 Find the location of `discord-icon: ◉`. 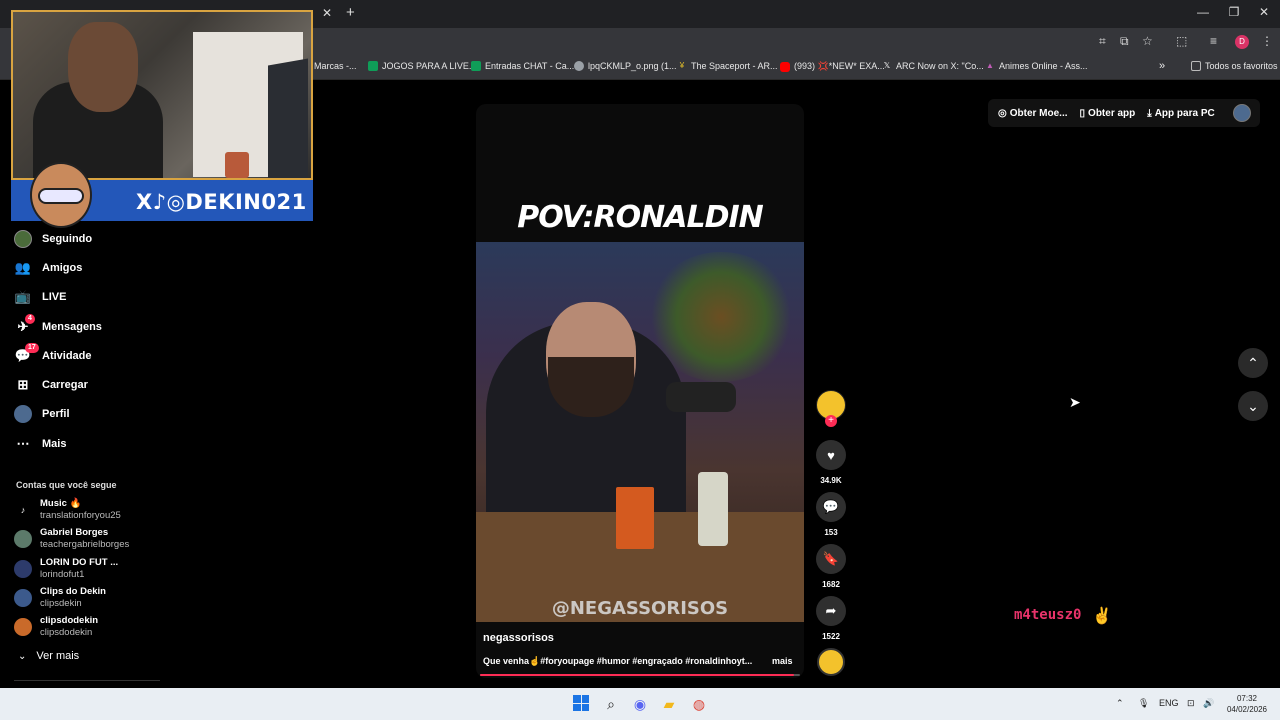

discord-icon: ◉ is located at coordinates (640, 704).